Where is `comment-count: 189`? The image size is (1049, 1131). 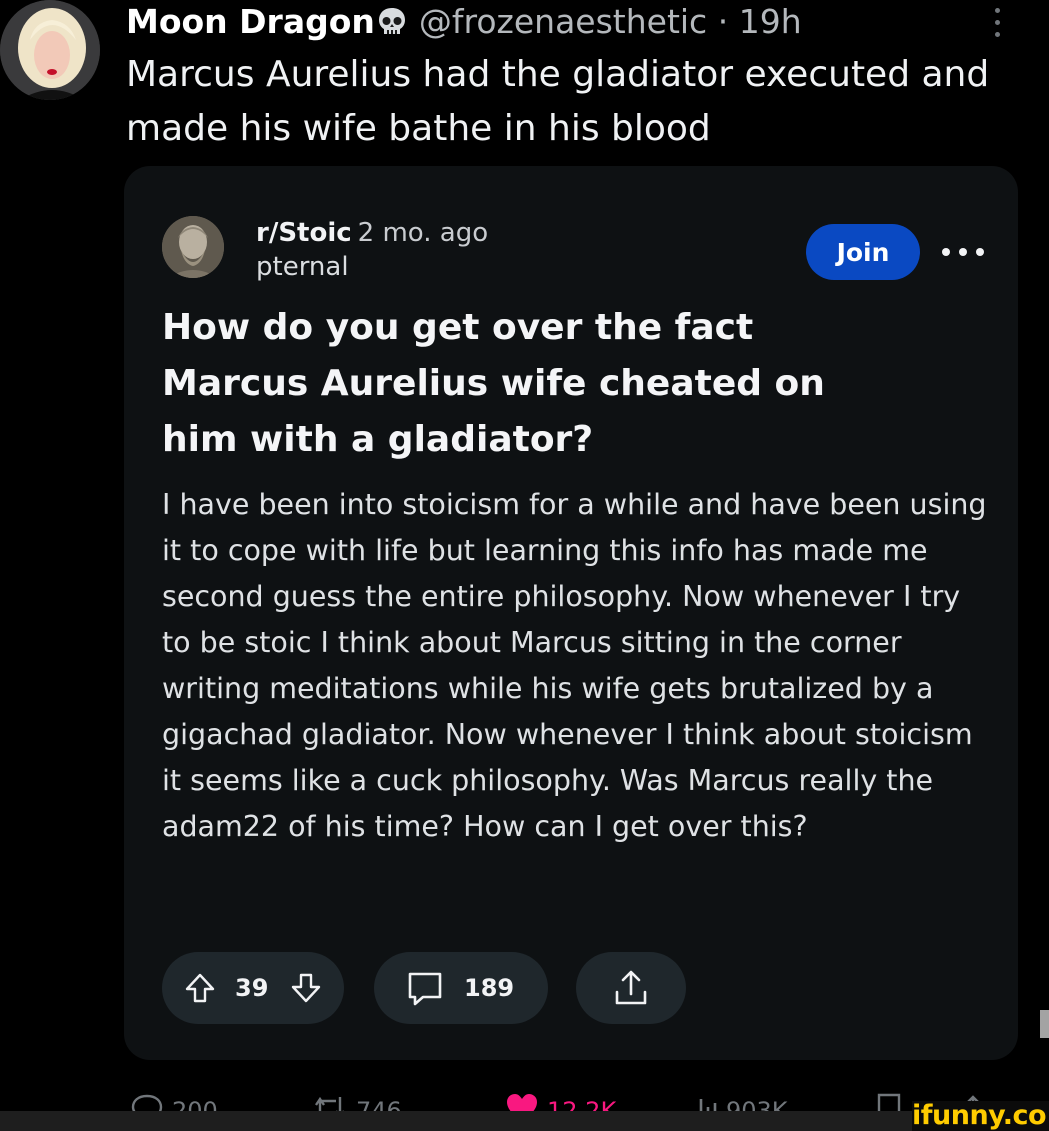
comment-count: 189 is located at coordinates (489, 988).